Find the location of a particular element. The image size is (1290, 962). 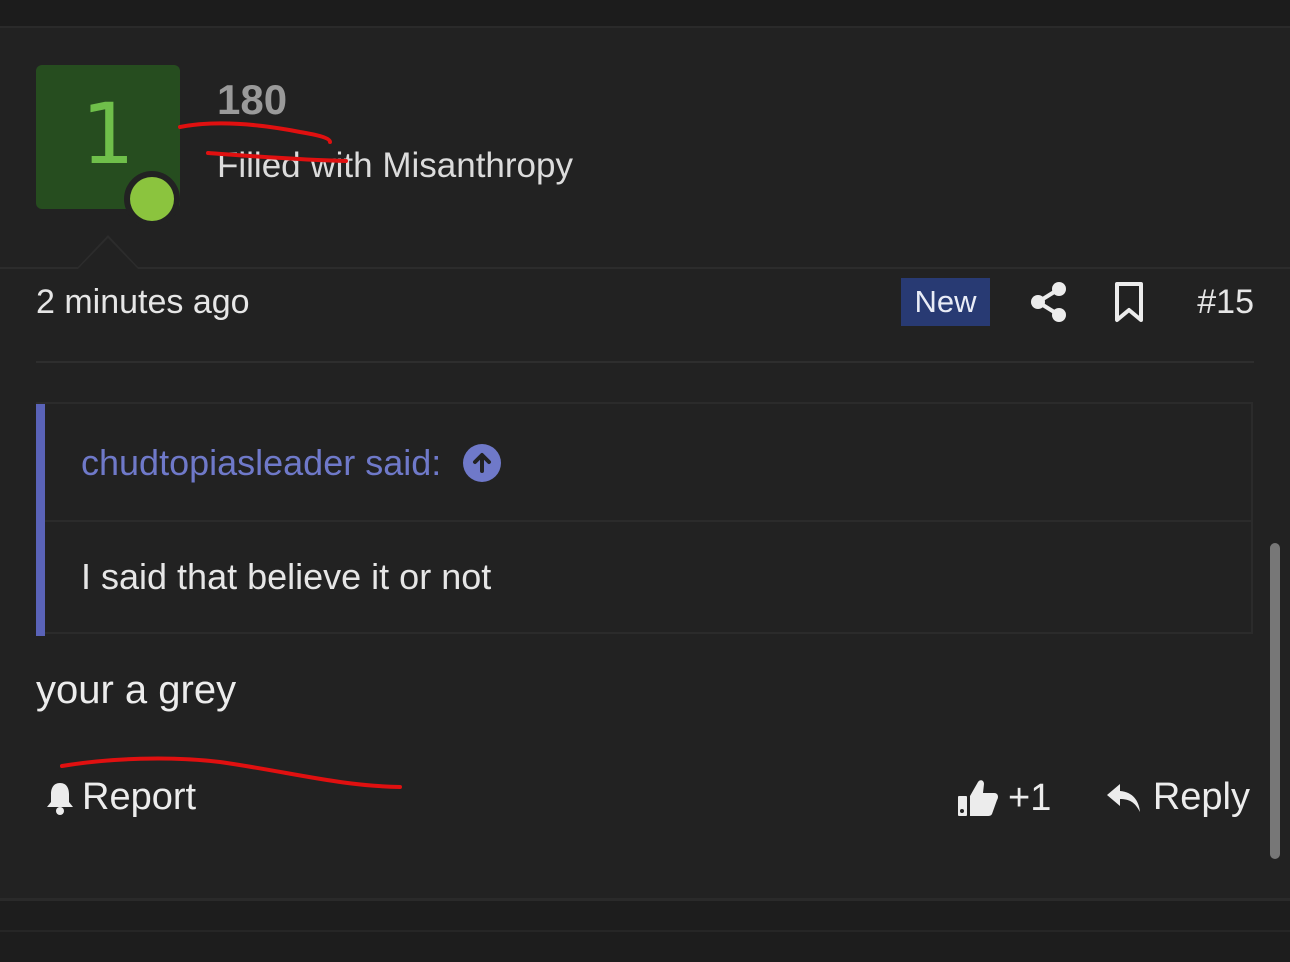

quote-accent-bar is located at coordinates (40, 520).